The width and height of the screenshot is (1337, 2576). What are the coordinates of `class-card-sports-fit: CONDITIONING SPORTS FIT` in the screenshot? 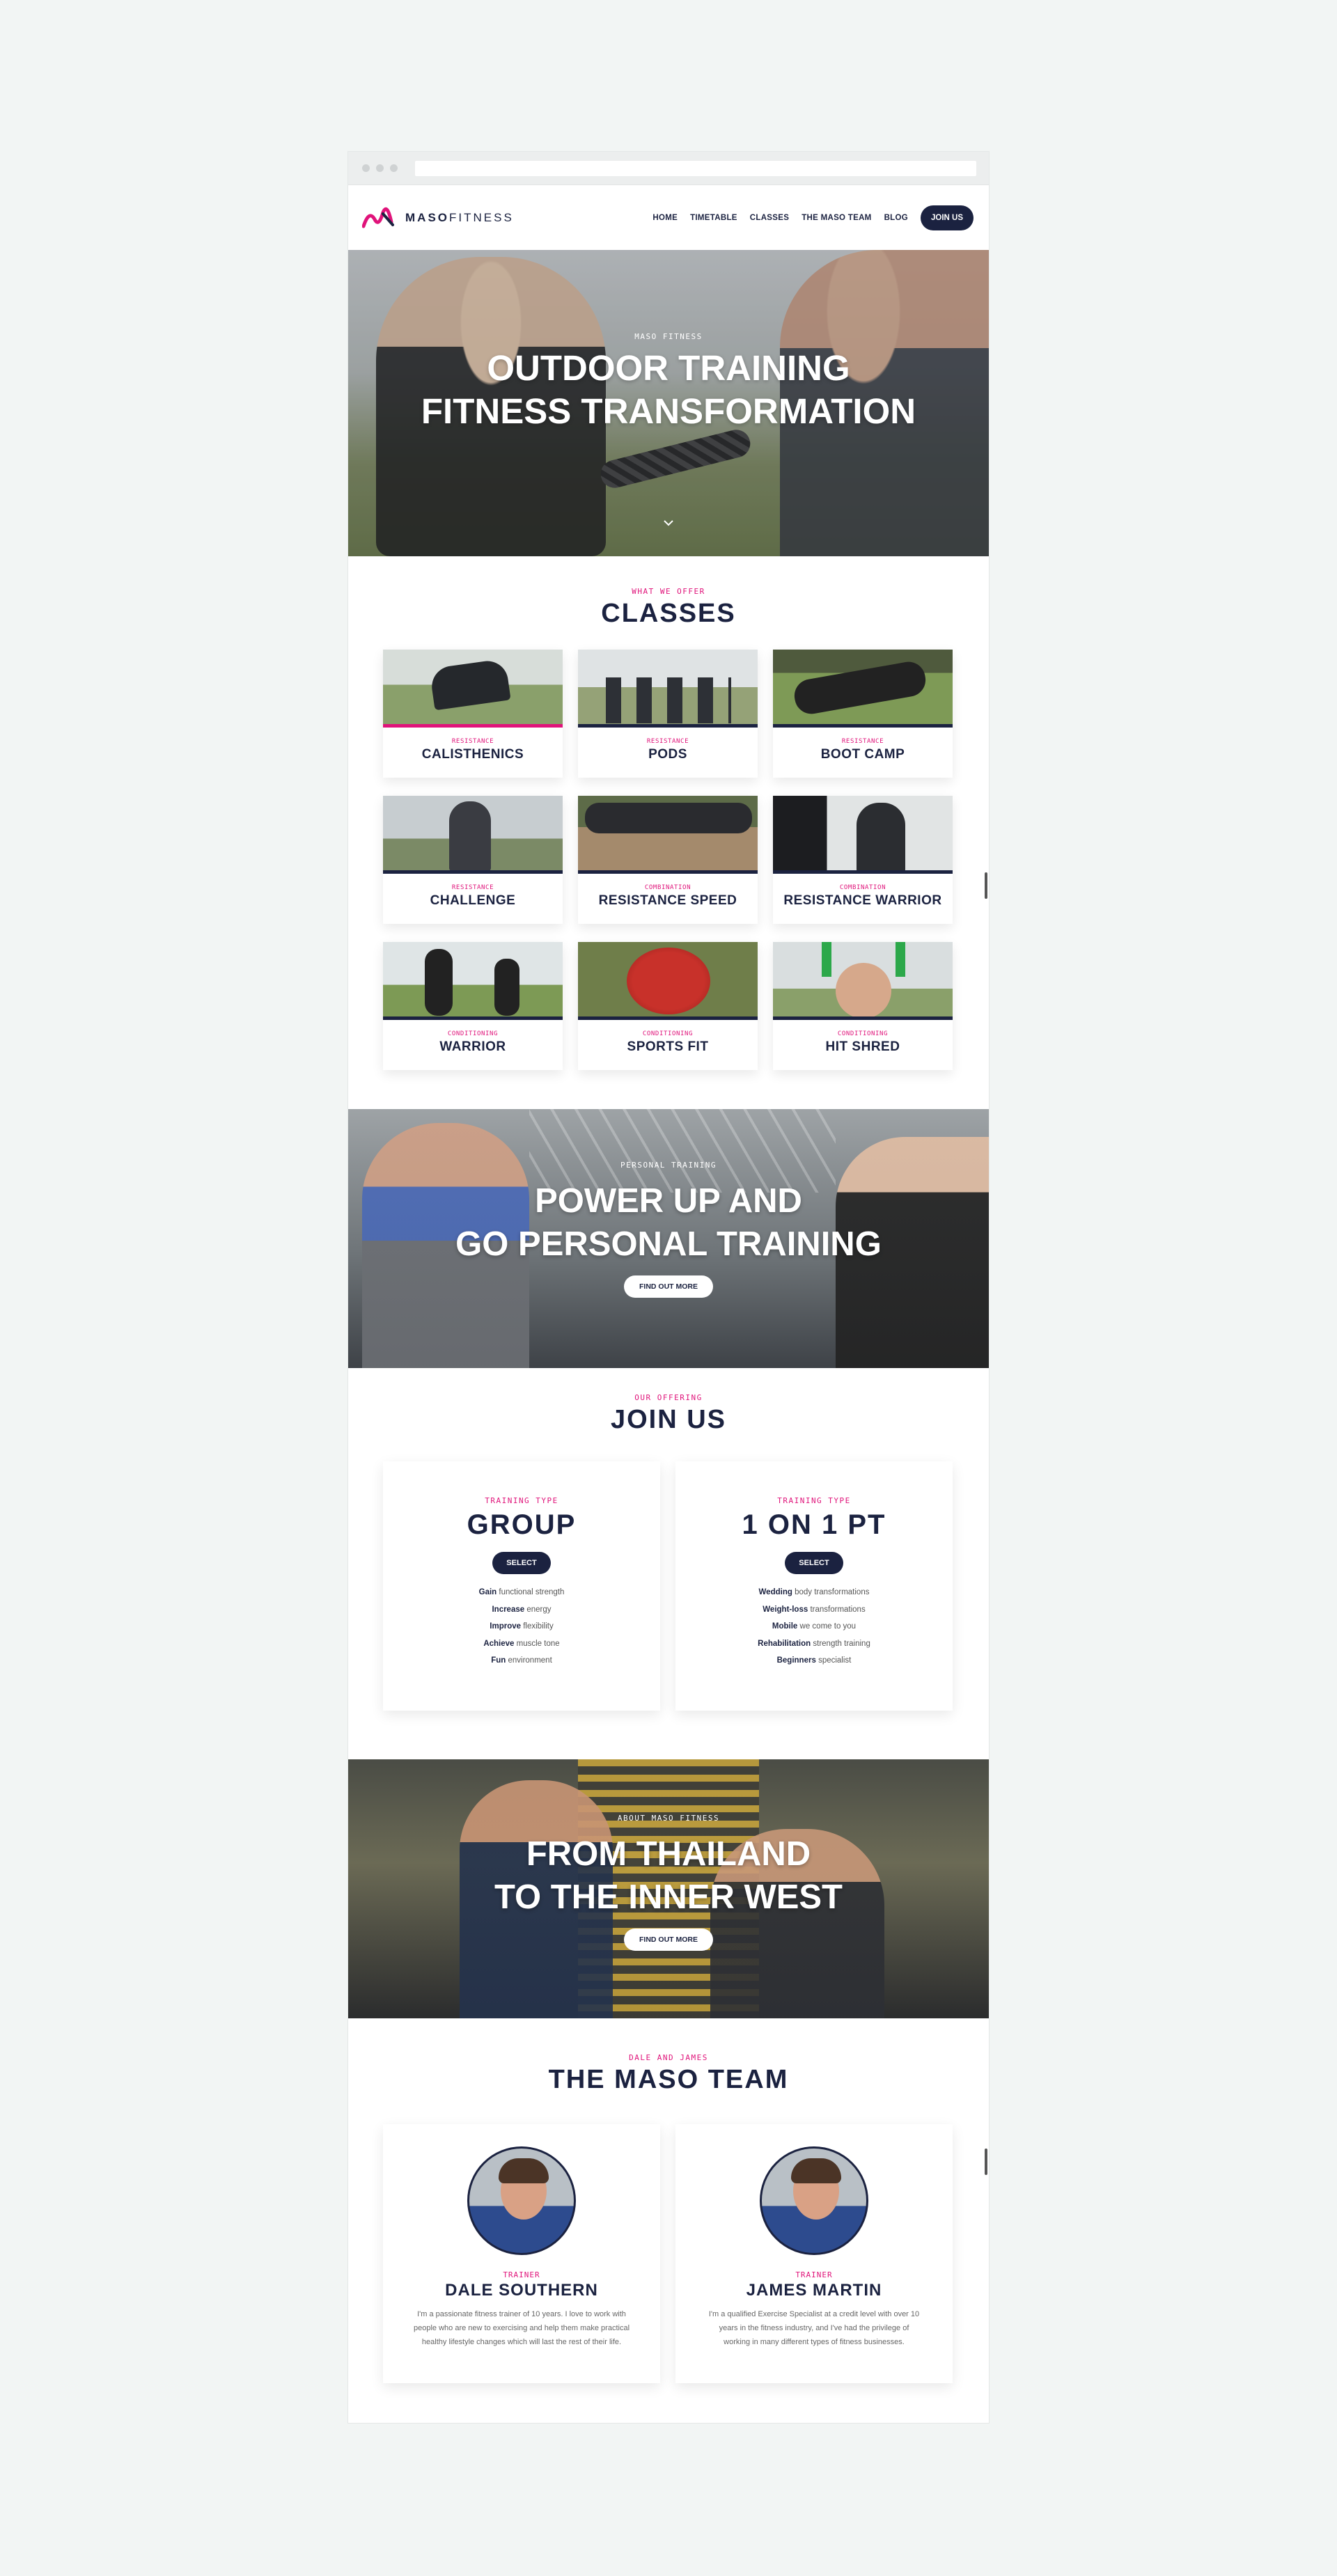 It's located at (668, 1006).